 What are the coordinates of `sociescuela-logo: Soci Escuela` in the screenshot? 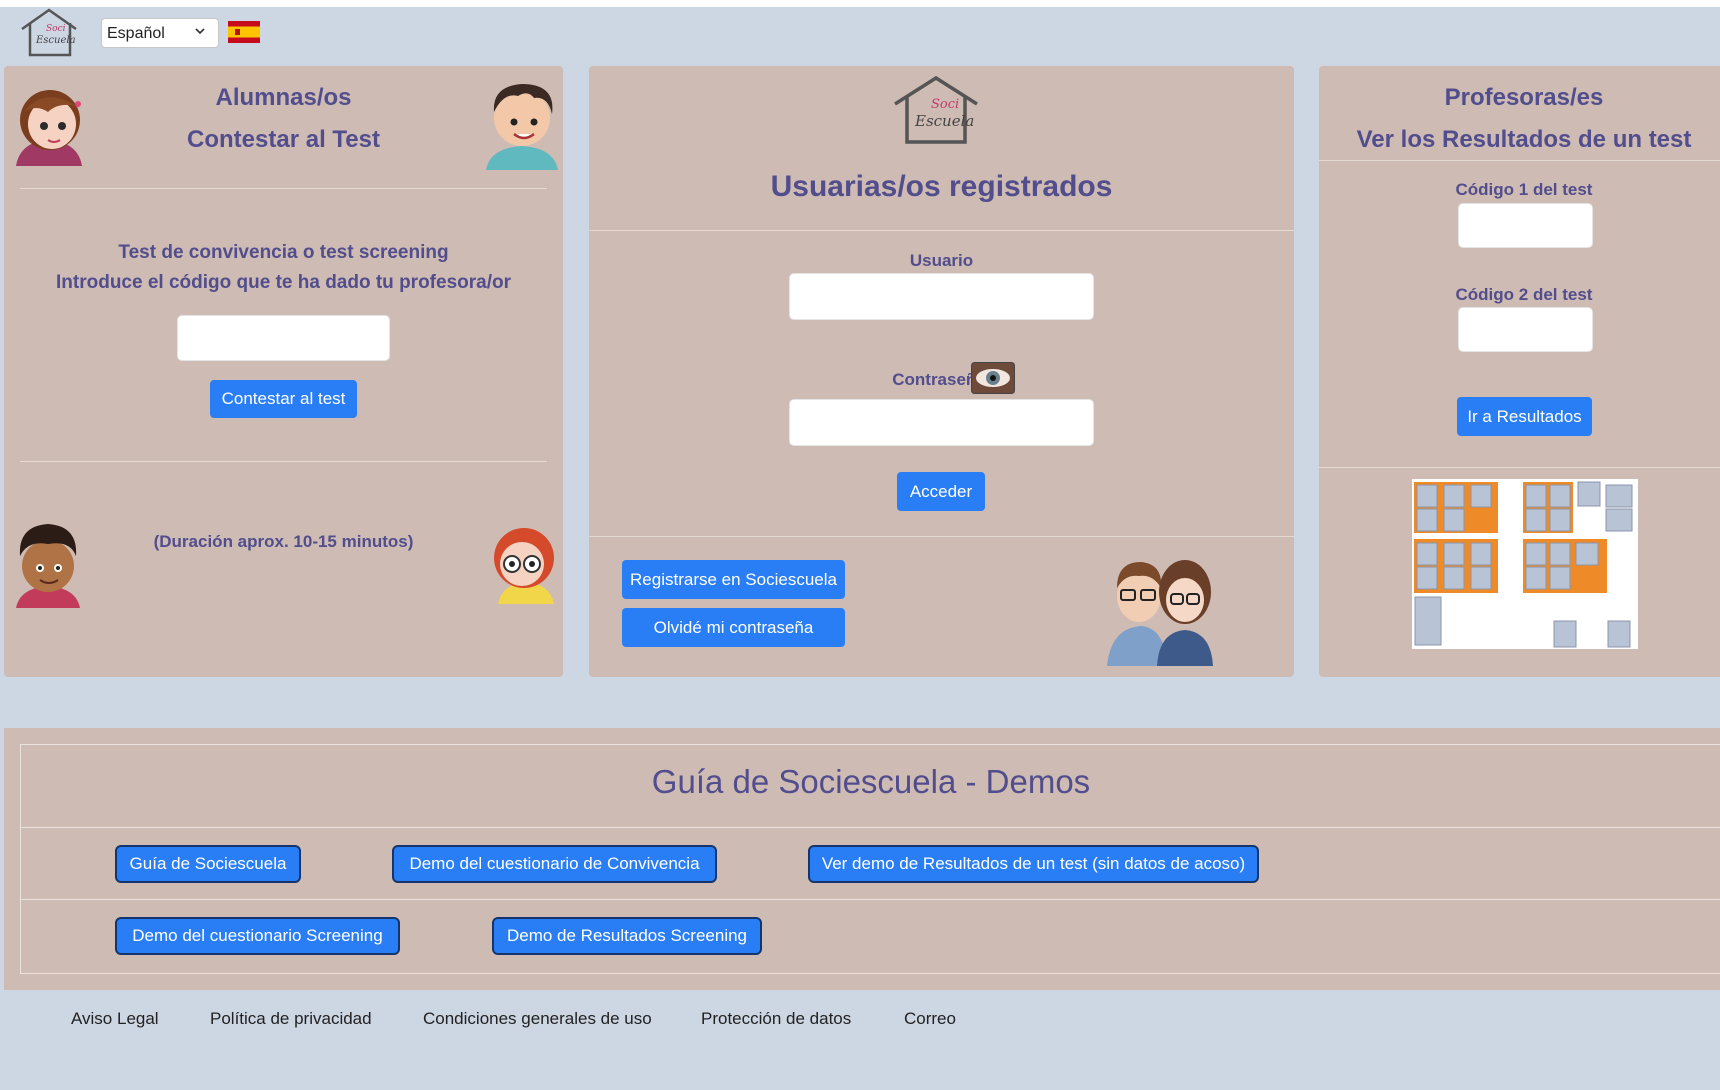 It's located at (936, 109).